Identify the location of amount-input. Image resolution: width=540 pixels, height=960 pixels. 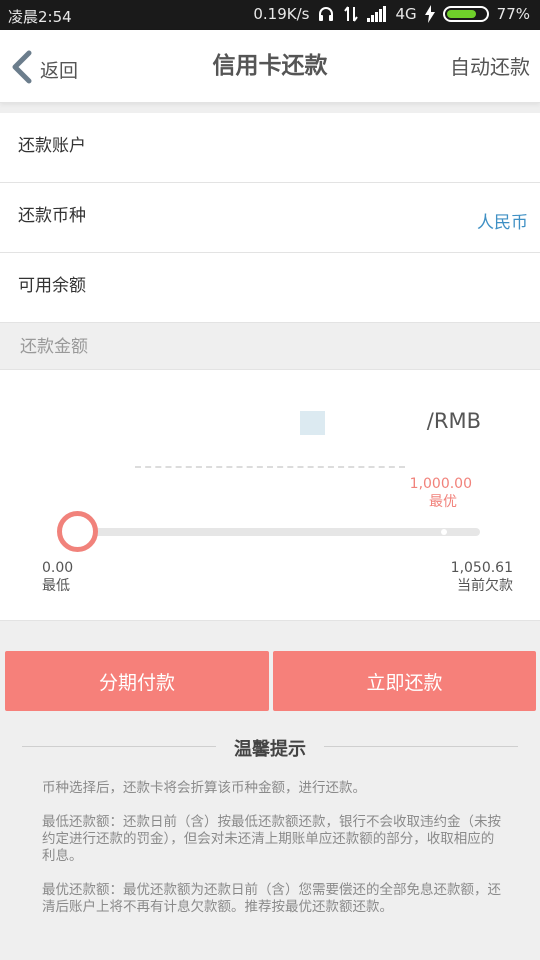
(312, 423).